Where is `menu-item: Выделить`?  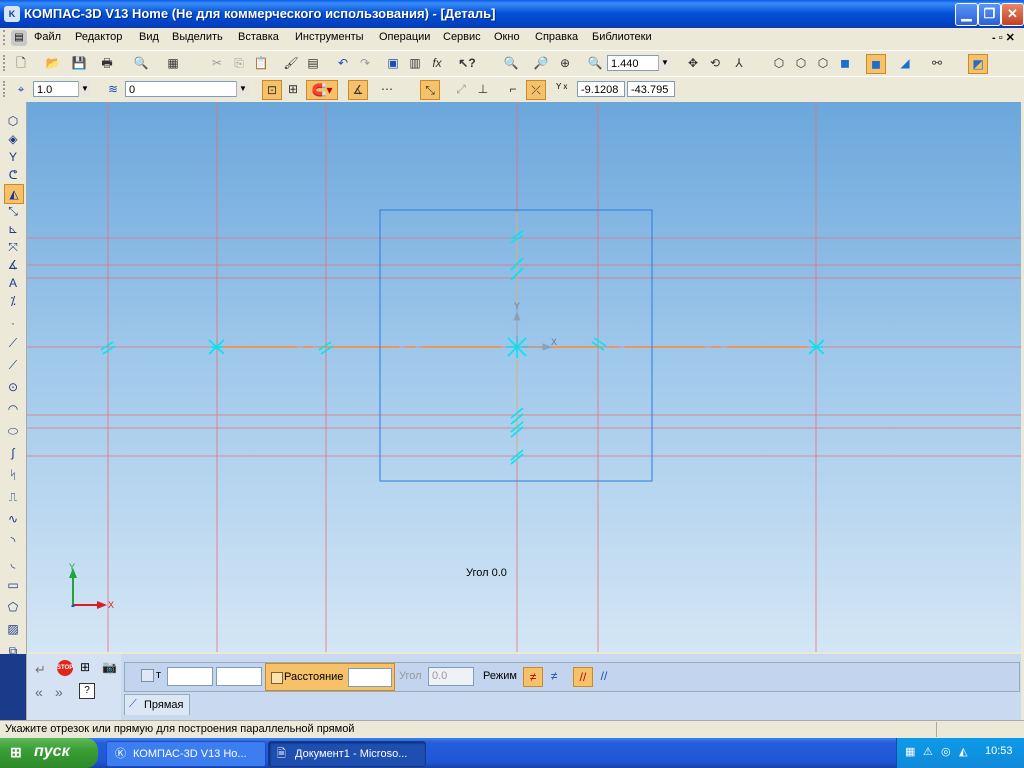 menu-item: Выделить is located at coordinates (197, 37).